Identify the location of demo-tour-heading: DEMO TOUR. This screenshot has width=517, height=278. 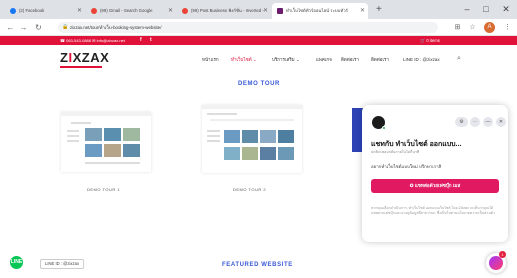
(259, 84).